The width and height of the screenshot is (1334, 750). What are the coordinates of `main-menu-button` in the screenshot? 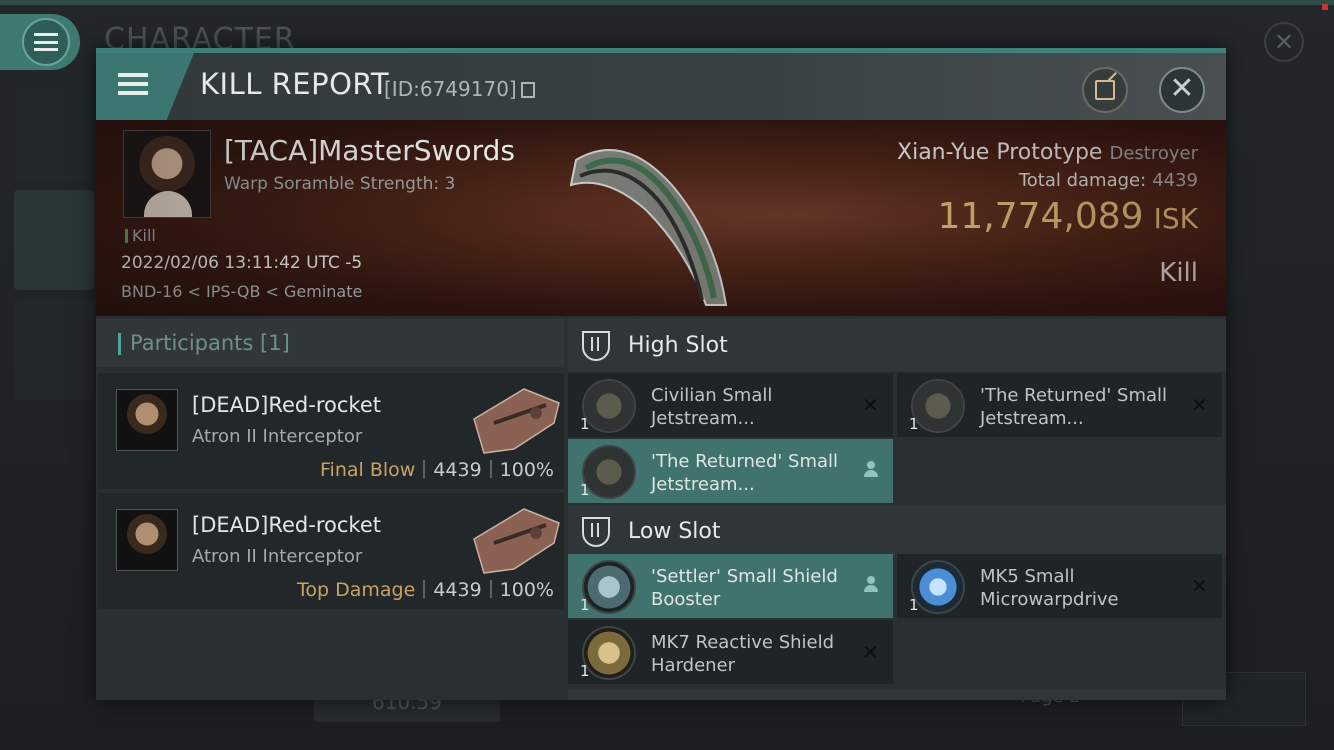 It's located at (40, 42).